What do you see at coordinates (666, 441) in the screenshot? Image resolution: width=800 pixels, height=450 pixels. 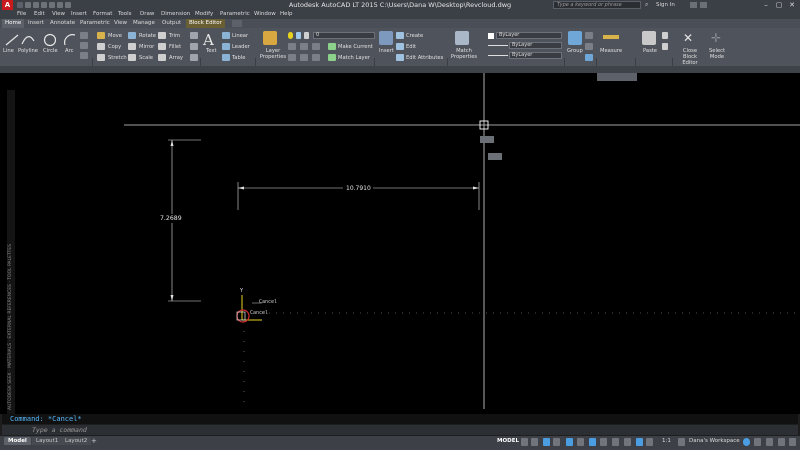 I see `annotation-scale-button: 1:1` at bounding box center [666, 441].